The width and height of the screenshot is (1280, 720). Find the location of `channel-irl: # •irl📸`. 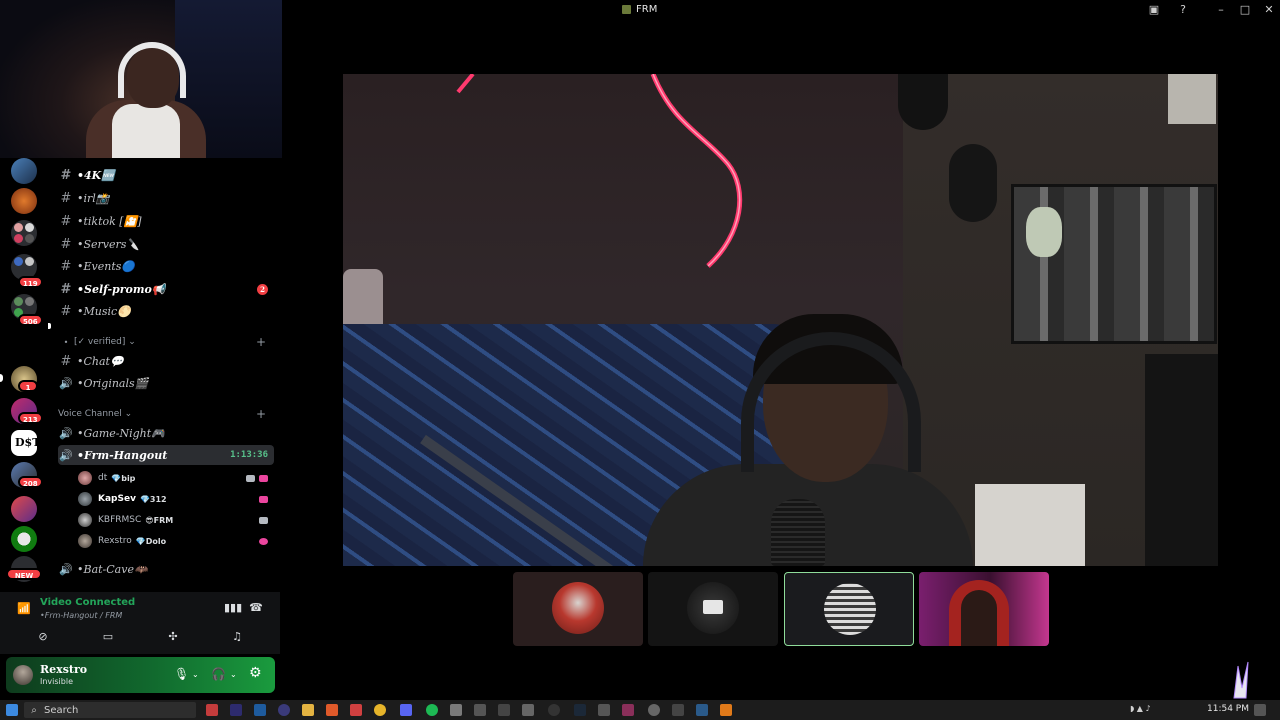

channel-irl: # •irl📸 is located at coordinates (166, 198).